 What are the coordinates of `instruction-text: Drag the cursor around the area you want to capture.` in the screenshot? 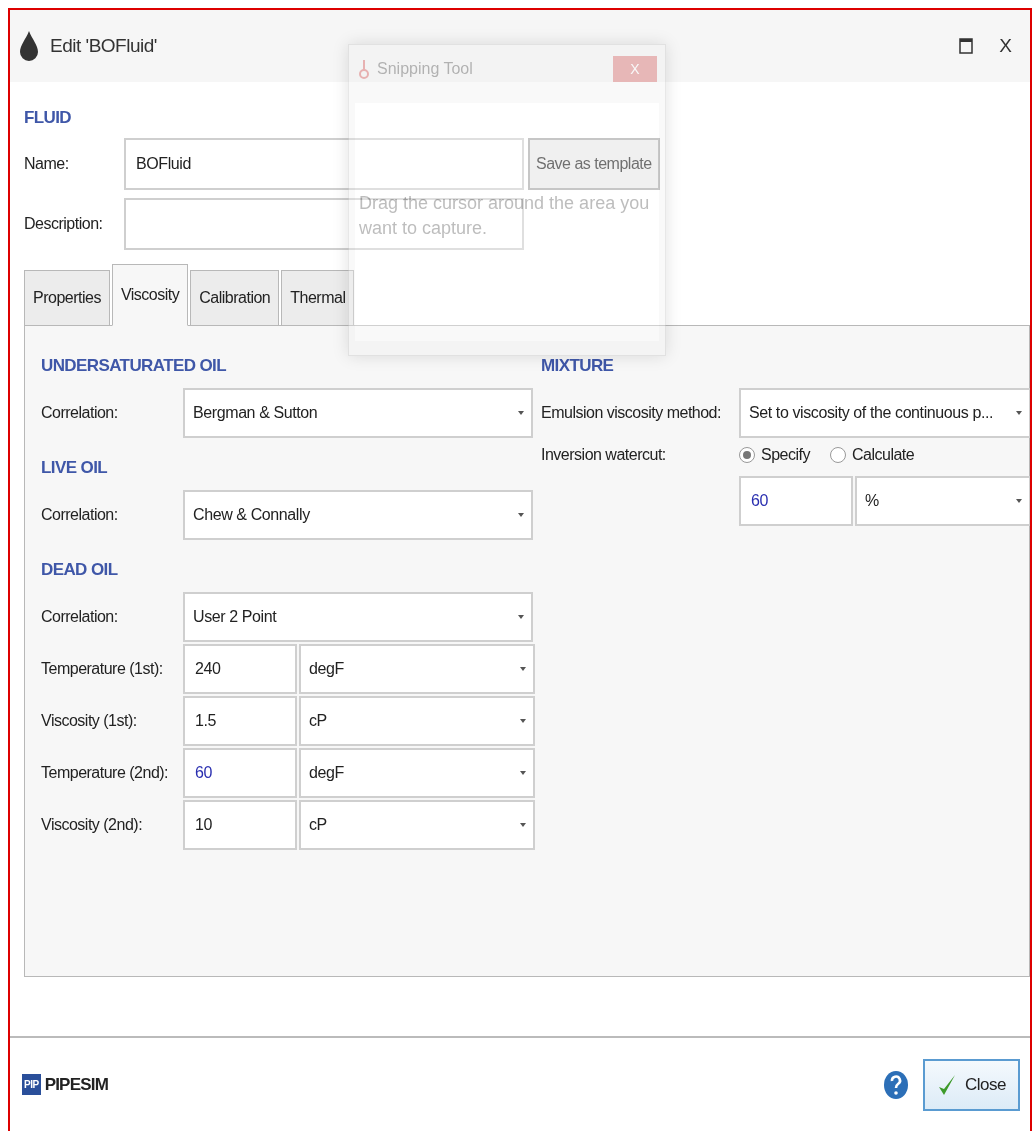 It's located at (505, 216).